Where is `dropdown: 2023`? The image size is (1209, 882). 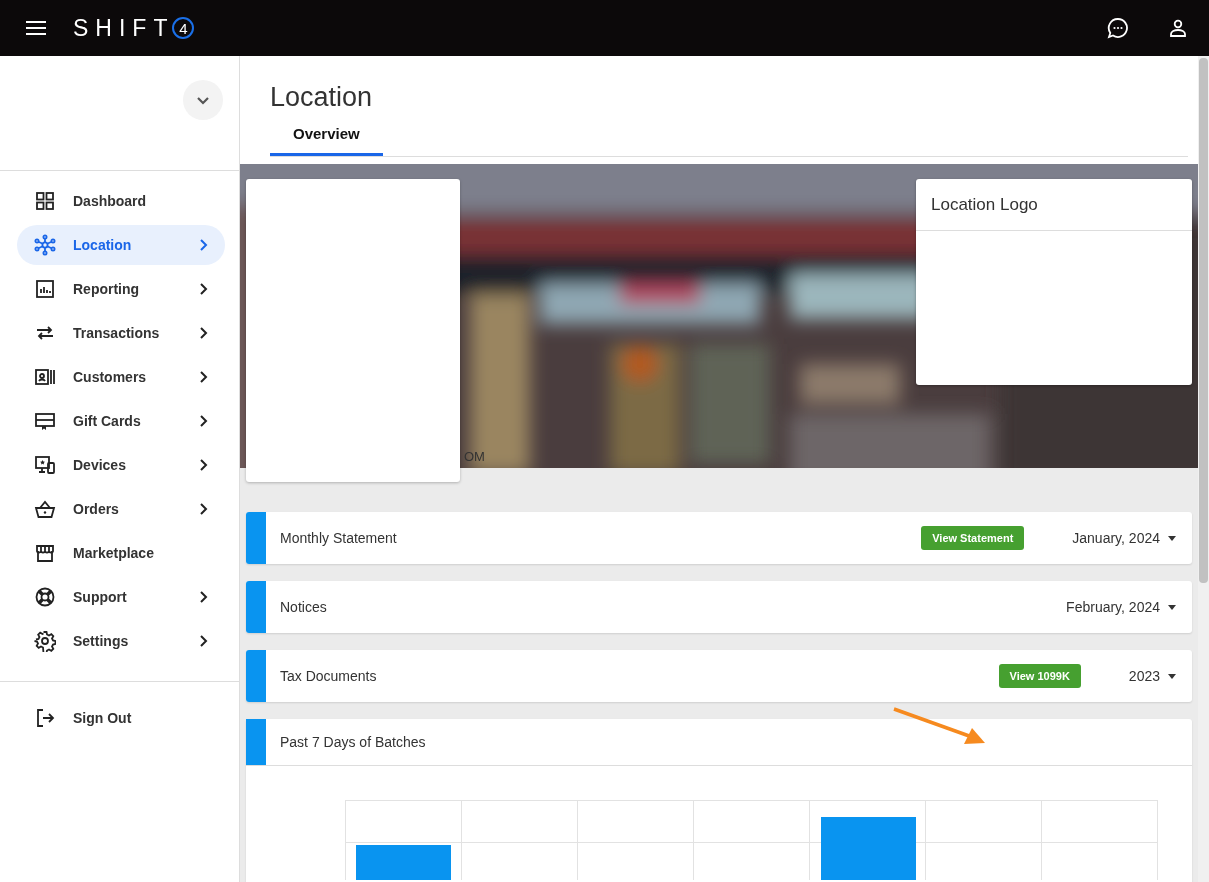
dropdown: 2023 is located at coordinates (1152, 676).